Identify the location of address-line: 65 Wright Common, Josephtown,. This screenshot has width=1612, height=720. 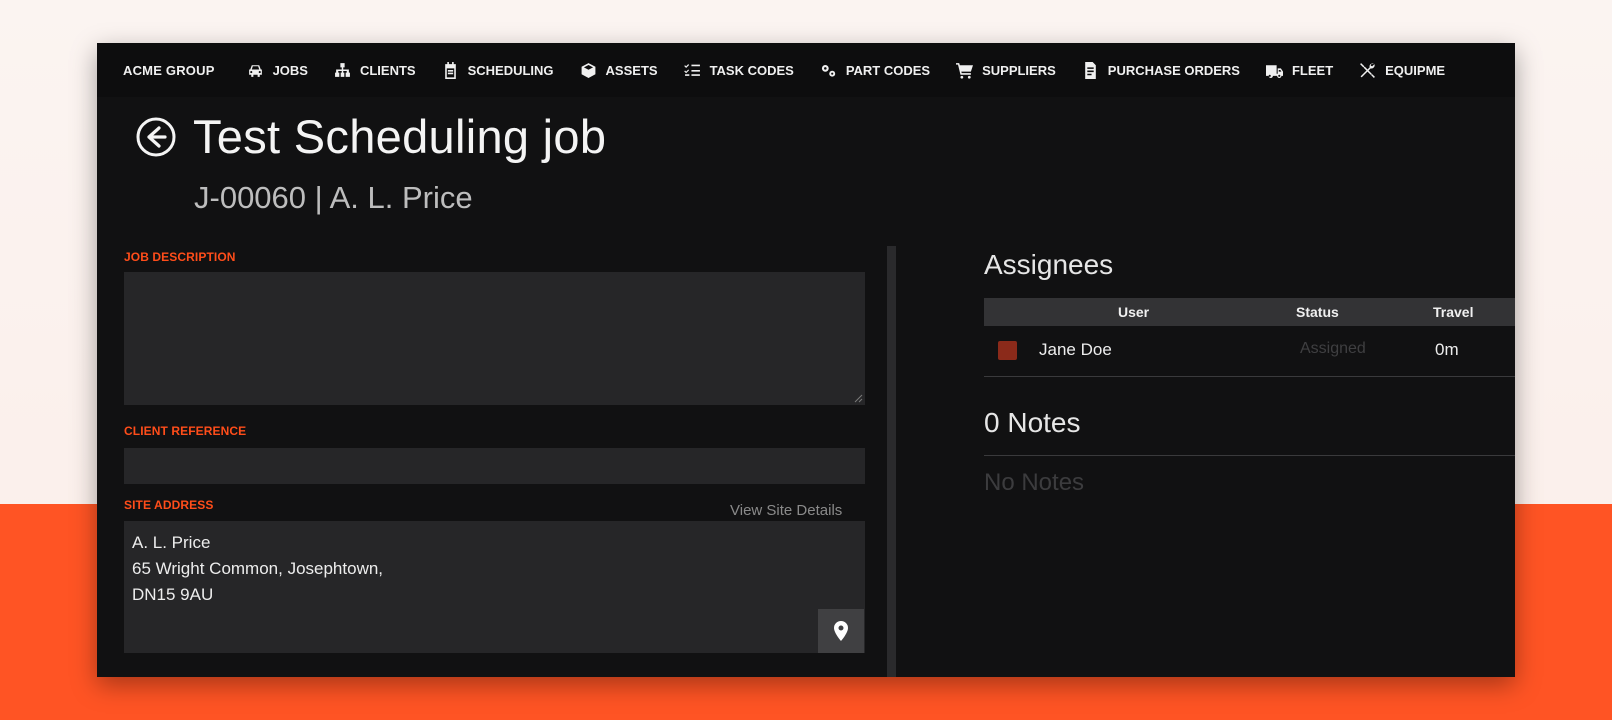
(258, 568).